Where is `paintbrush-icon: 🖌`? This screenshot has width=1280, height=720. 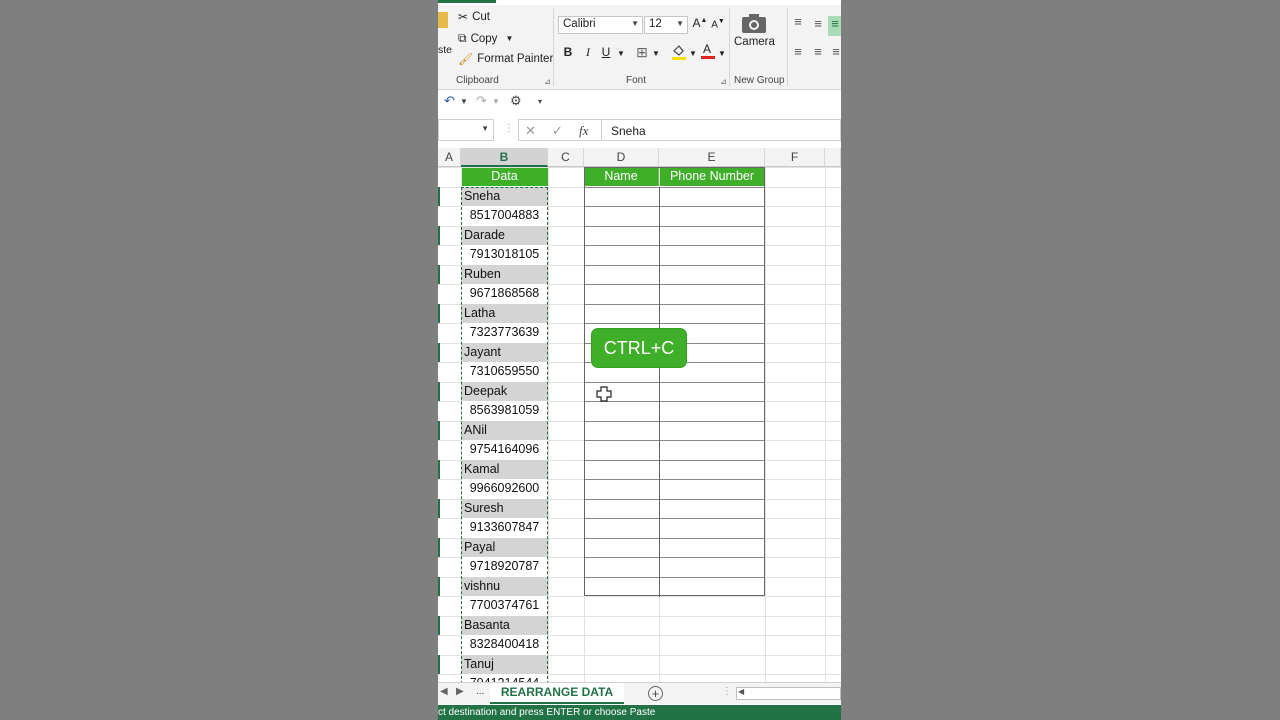
paintbrush-icon: 🖌 is located at coordinates (466, 59).